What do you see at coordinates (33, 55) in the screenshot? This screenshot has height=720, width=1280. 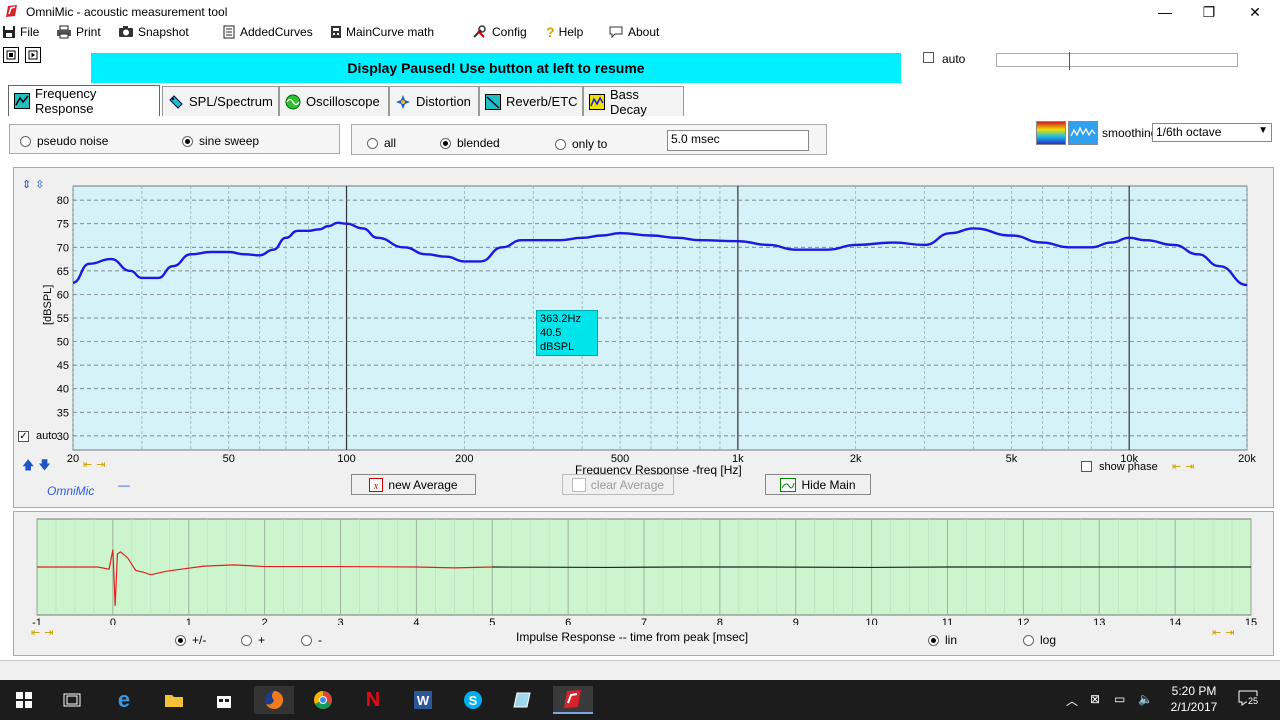 I see `resume-button` at bounding box center [33, 55].